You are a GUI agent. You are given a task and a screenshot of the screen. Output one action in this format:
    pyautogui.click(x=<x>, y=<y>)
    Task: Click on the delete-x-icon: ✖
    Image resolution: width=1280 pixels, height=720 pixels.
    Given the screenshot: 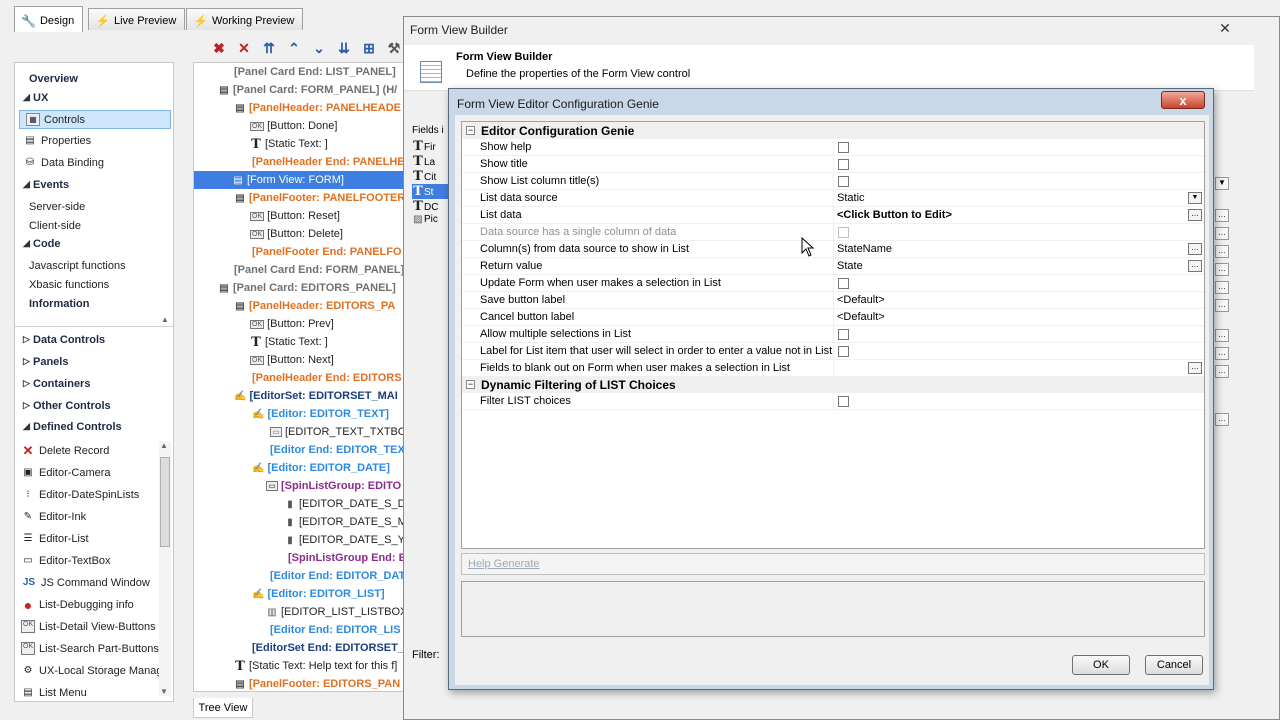 What is the action you would take?
    pyautogui.click(x=219, y=48)
    